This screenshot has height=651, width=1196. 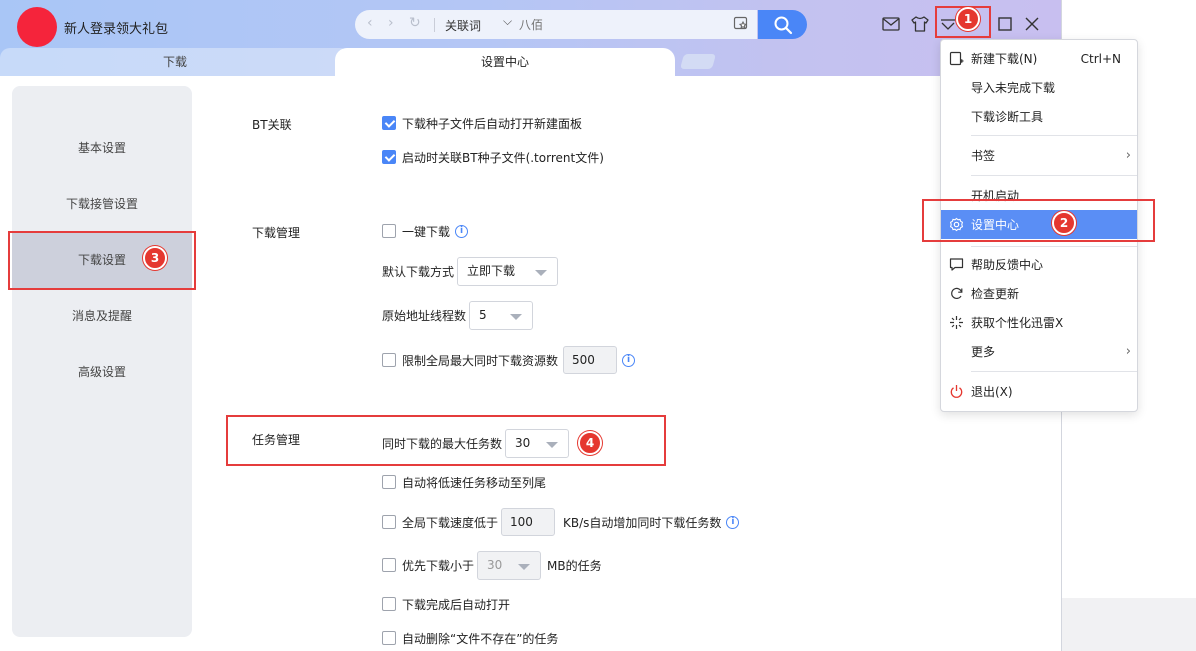 I want to click on skin-icon, so click(x=920, y=24).